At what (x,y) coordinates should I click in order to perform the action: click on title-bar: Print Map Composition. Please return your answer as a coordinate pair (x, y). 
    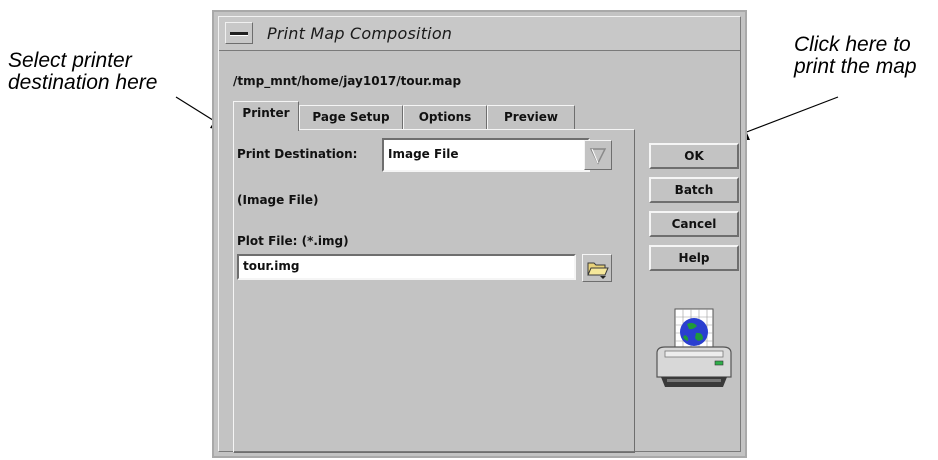
    Looking at the image, I should click on (479, 34).